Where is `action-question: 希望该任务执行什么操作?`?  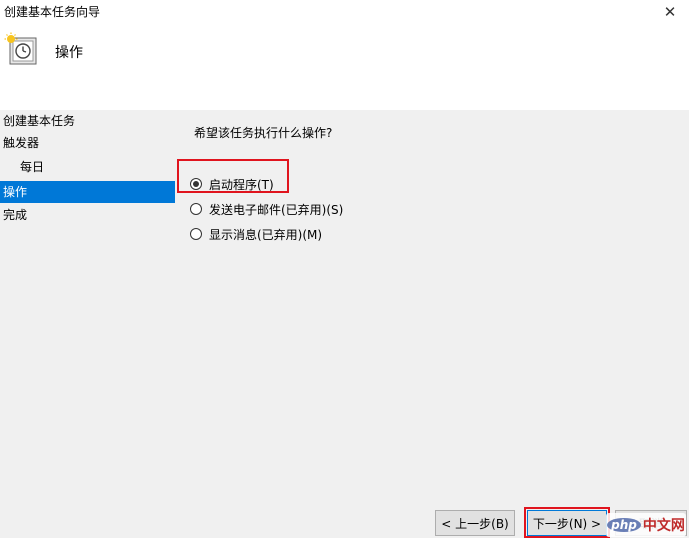
action-question: 希望该任务执行什么操作? is located at coordinates (263, 133).